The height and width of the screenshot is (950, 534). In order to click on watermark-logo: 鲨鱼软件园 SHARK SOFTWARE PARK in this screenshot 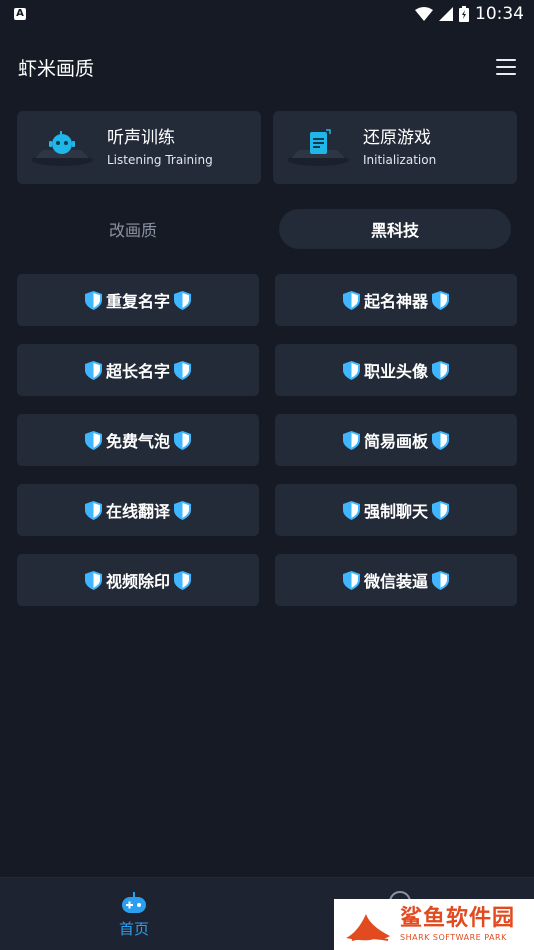, I will do `click(434, 924)`.